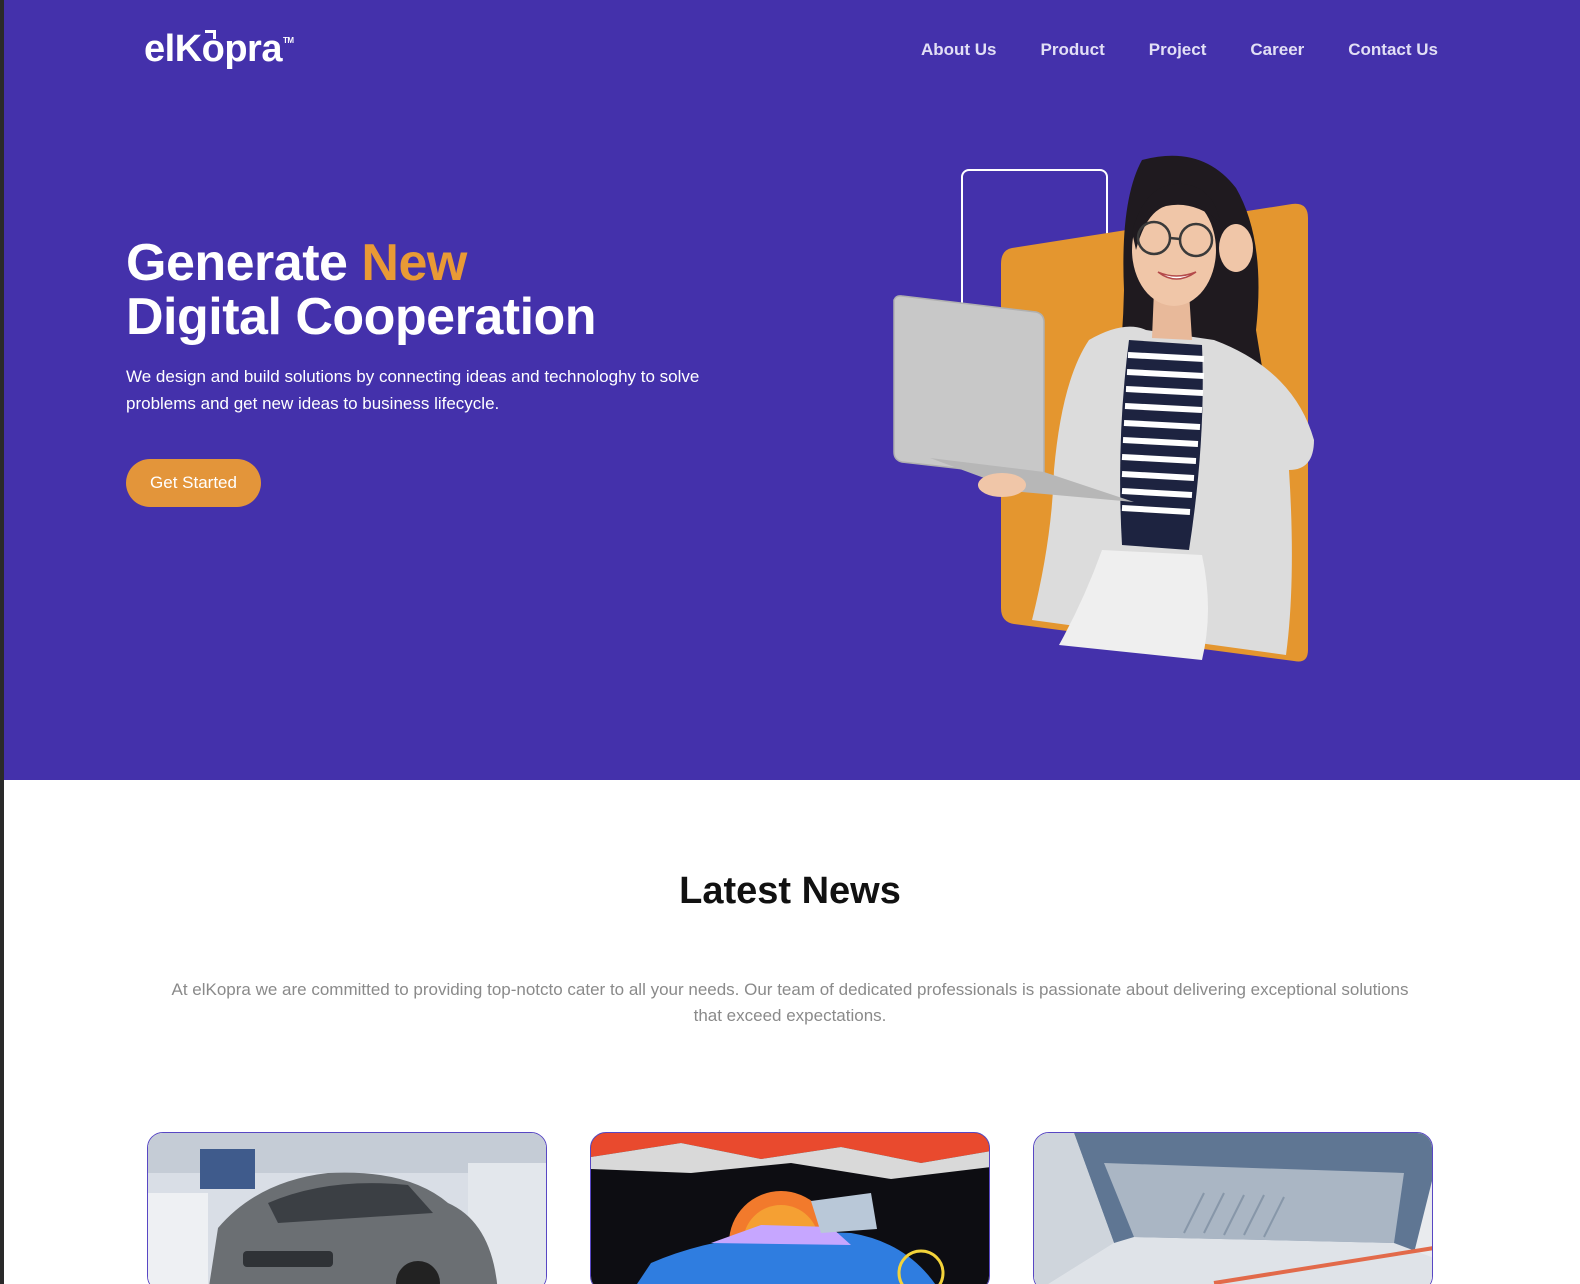 Image resolution: width=1580 pixels, height=1284 pixels. I want to click on get-started-button: Get Started, so click(193, 483).